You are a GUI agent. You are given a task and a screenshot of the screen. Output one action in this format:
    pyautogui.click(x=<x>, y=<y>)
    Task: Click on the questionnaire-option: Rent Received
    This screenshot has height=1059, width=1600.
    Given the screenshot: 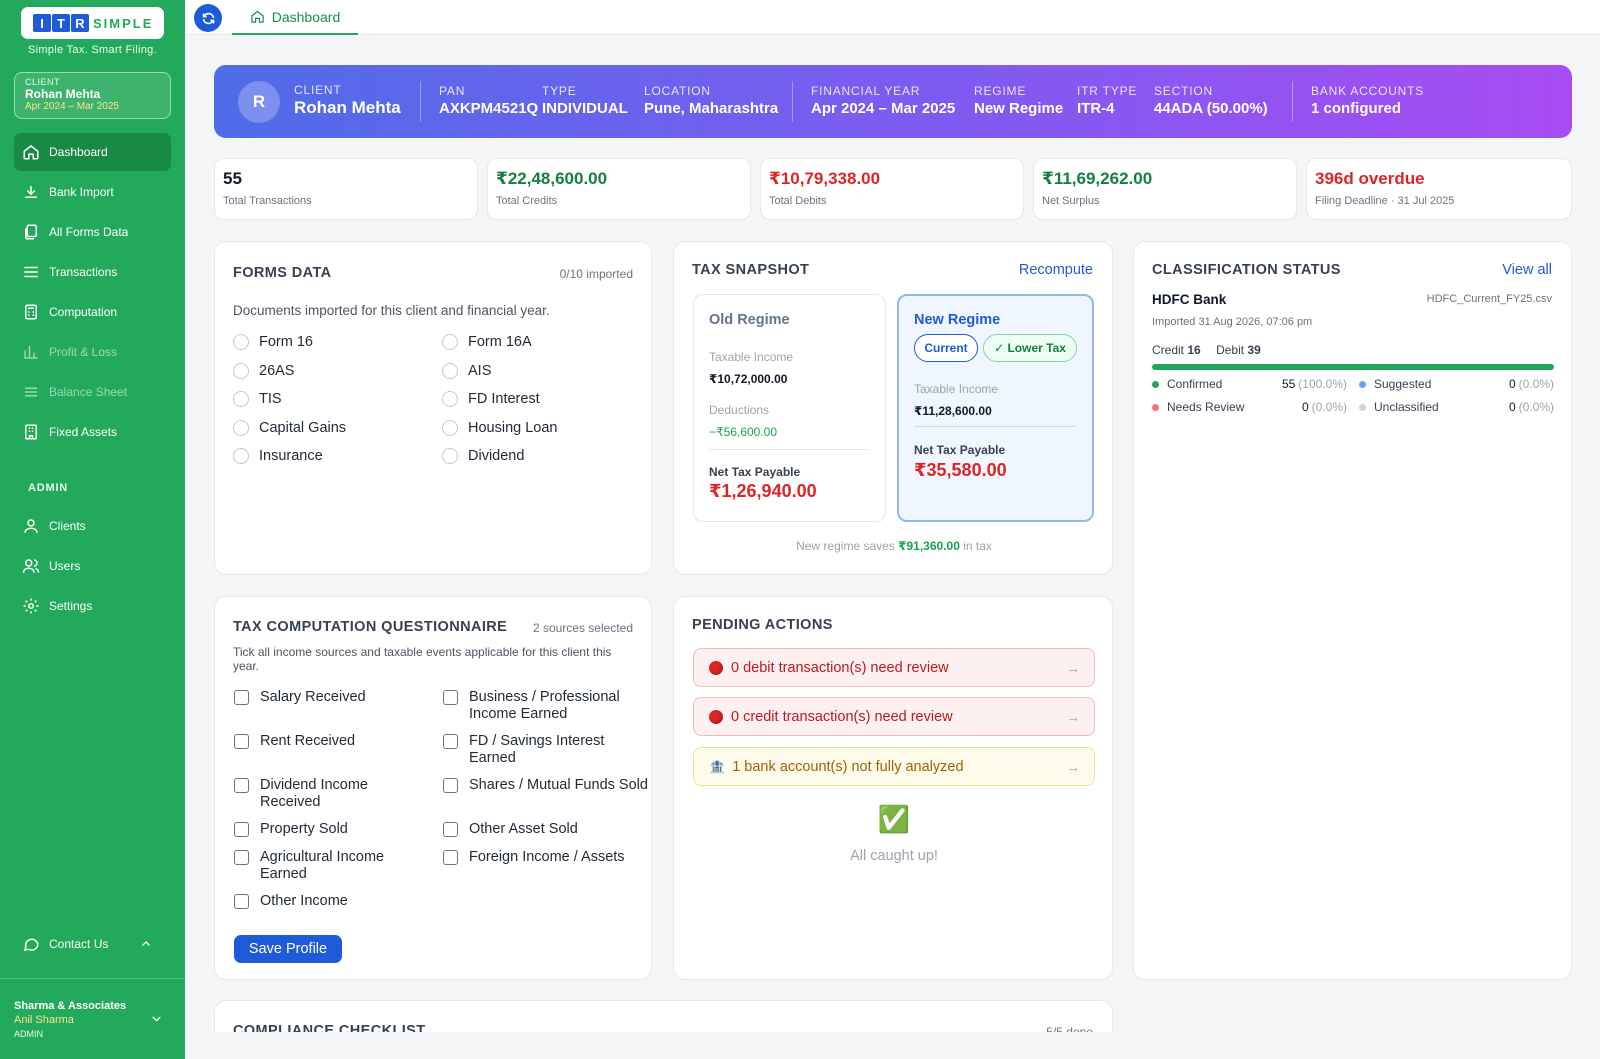 What is the action you would take?
    pyautogui.click(x=329, y=741)
    